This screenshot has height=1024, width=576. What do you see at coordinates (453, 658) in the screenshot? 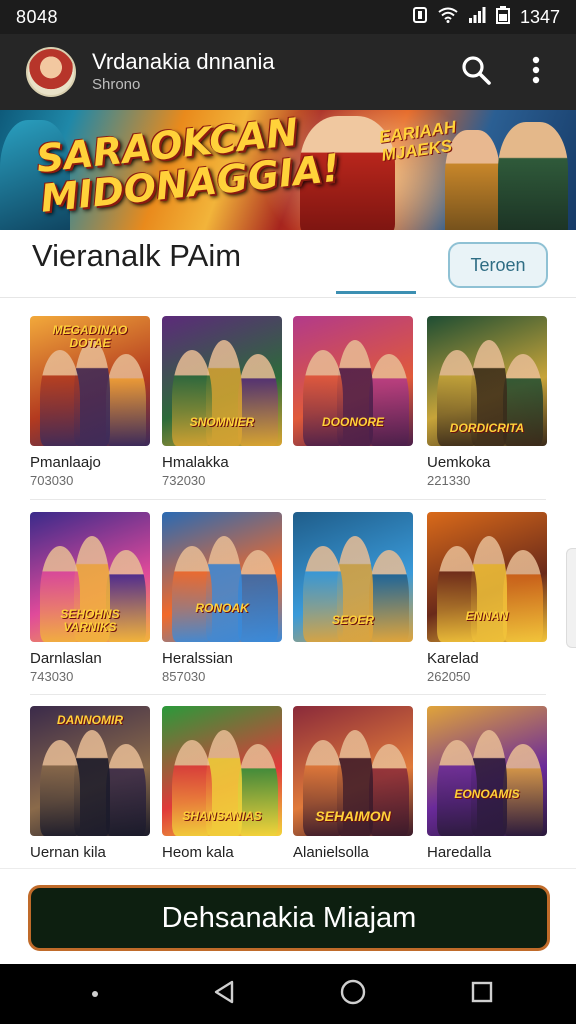
I see `game-name: Karelad` at bounding box center [453, 658].